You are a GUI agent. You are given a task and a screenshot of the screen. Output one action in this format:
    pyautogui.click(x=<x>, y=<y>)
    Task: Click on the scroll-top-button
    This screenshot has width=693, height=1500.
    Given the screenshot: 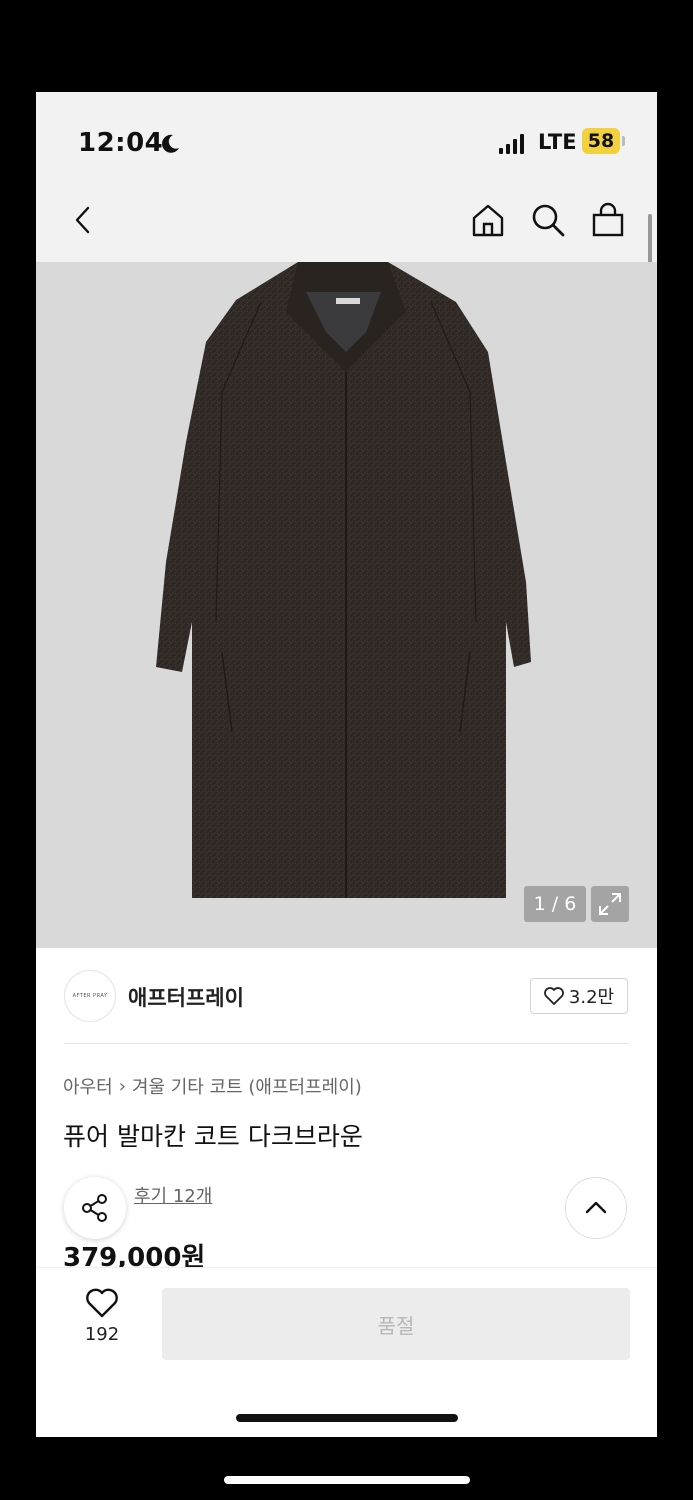 What is the action you would take?
    pyautogui.click(x=596, y=1208)
    